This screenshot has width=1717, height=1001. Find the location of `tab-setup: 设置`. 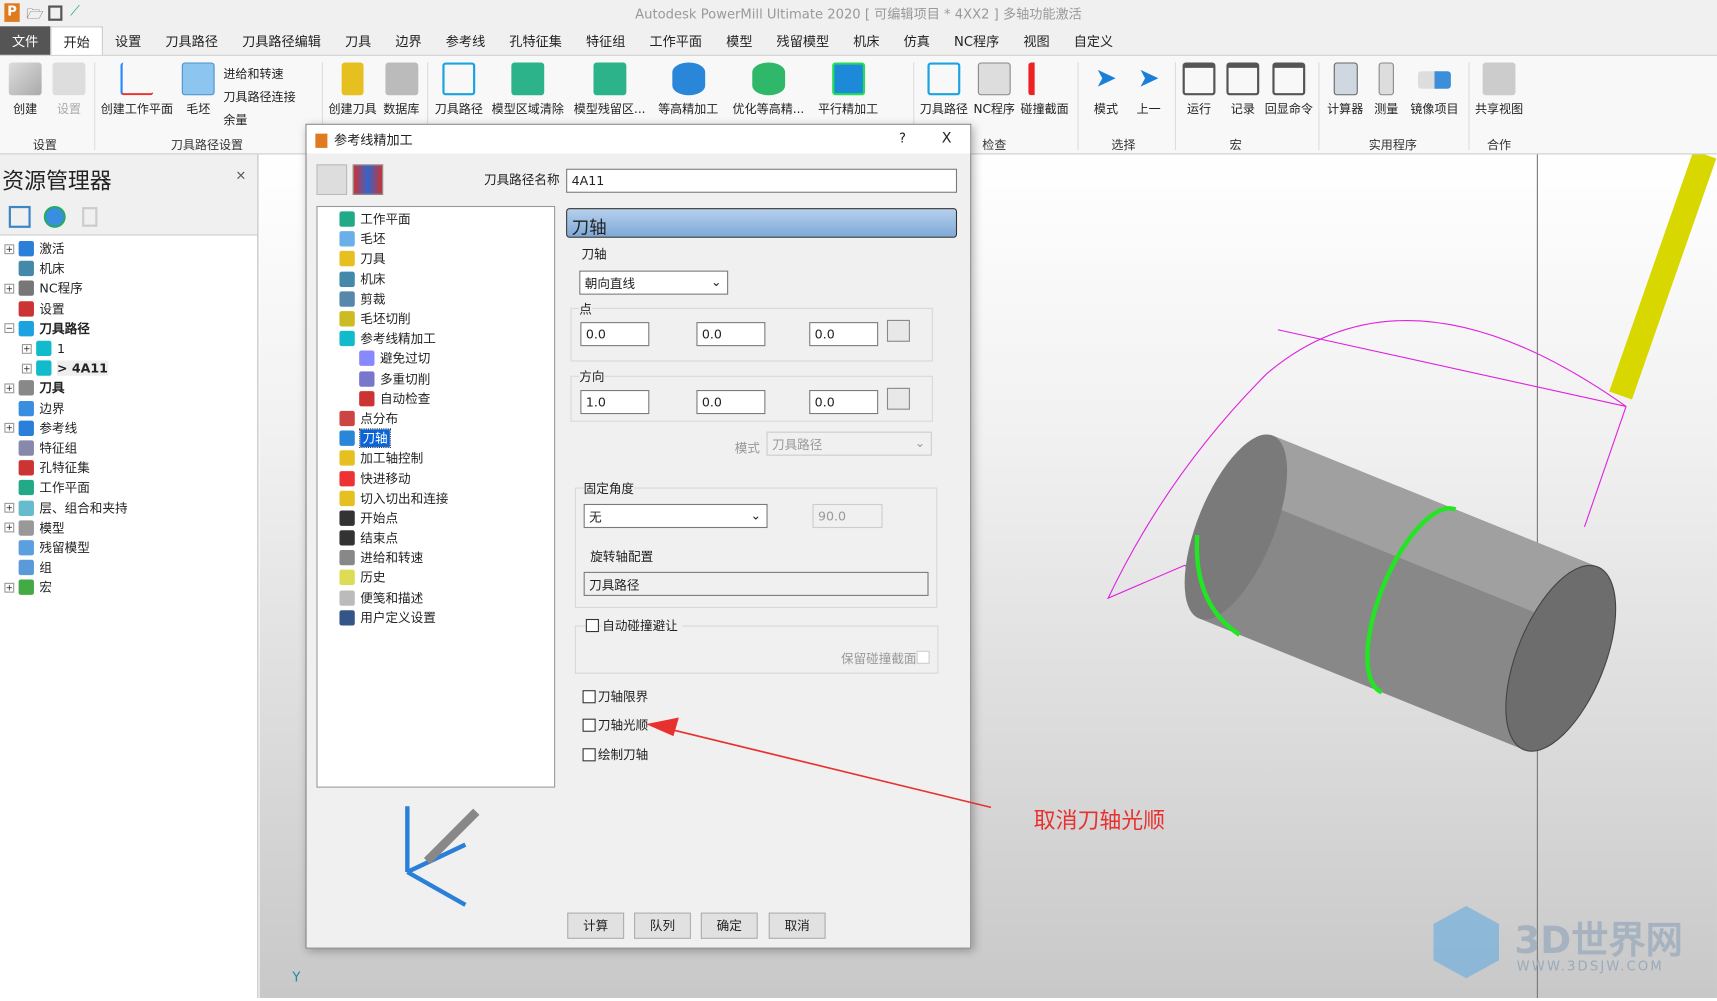

tab-setup: 设置 is located at coordinates (128, 40).